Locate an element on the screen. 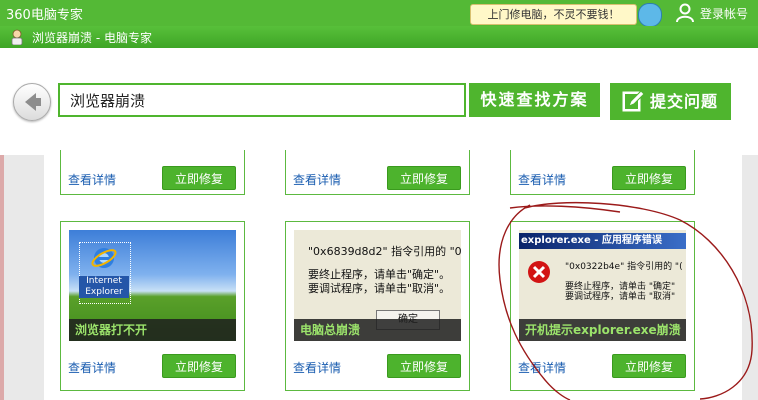 This screenshot has height=400, width=758. edit-icon is located at coordinates (633, 101).